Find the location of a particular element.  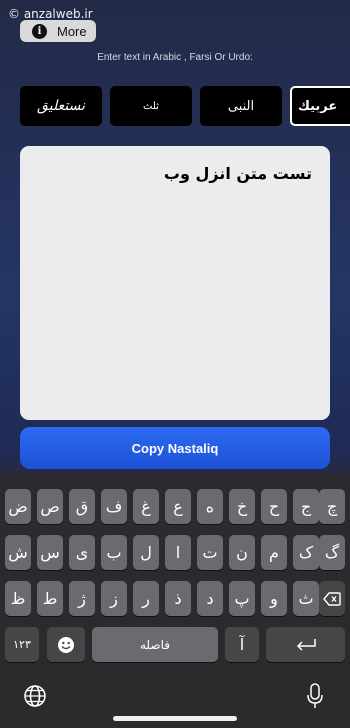

key: ق is located at coordinates (82, 506).